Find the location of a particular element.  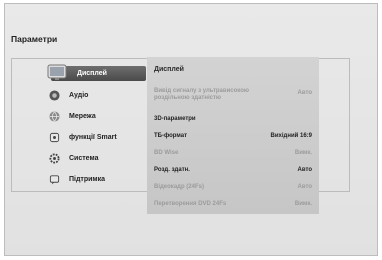

smart-icon is located at coordinates (54, 137).